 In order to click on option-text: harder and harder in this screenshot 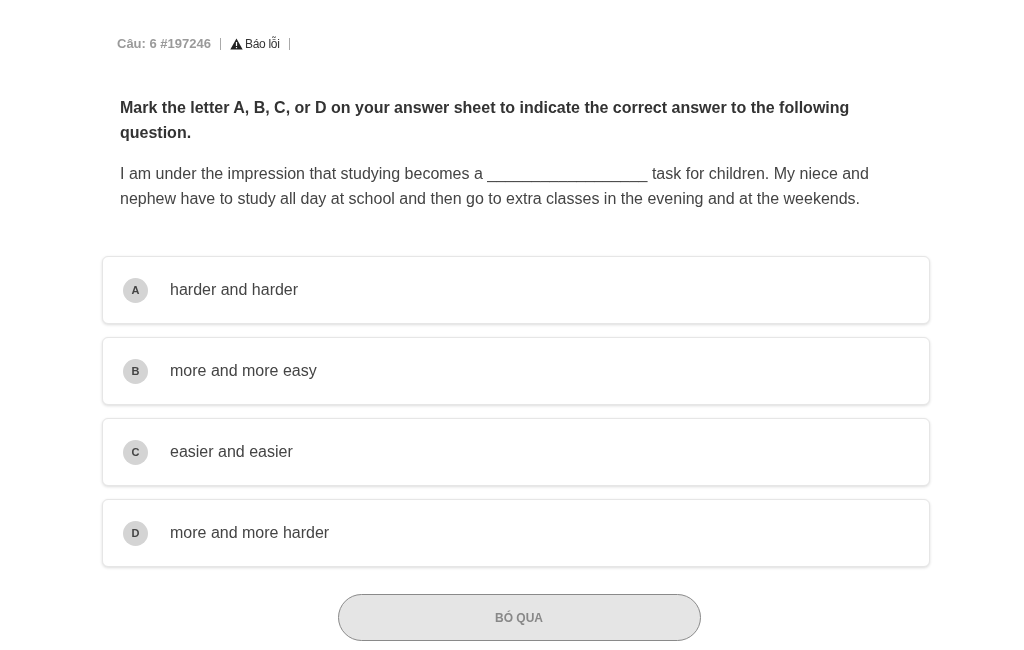, I will do `click(234, 290)`.